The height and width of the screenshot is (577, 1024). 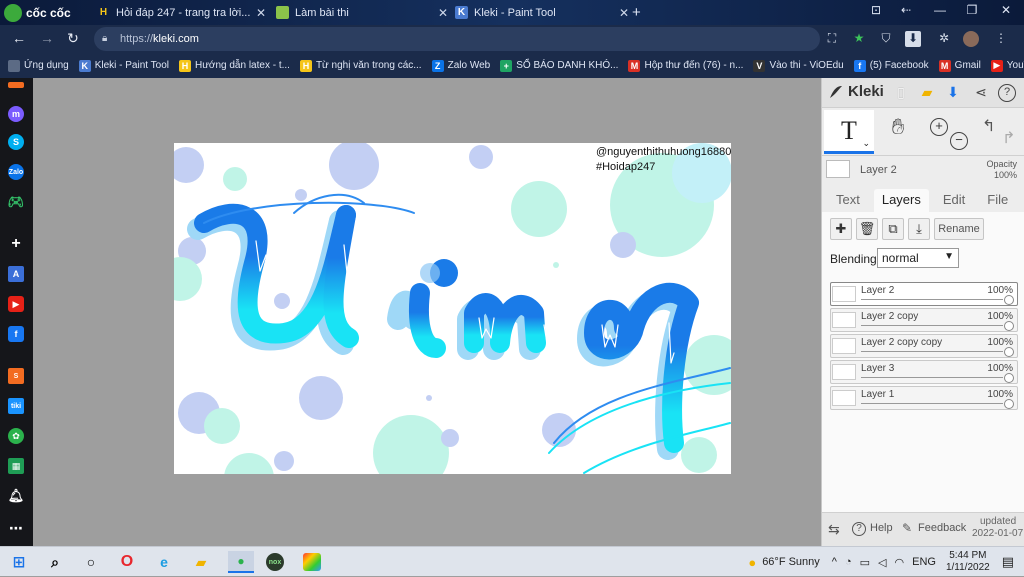 What do you see at coordinates (201, 562) in the screenshot?
I see `file-explorer-icon: ▰` at bounding box center [201, 562].